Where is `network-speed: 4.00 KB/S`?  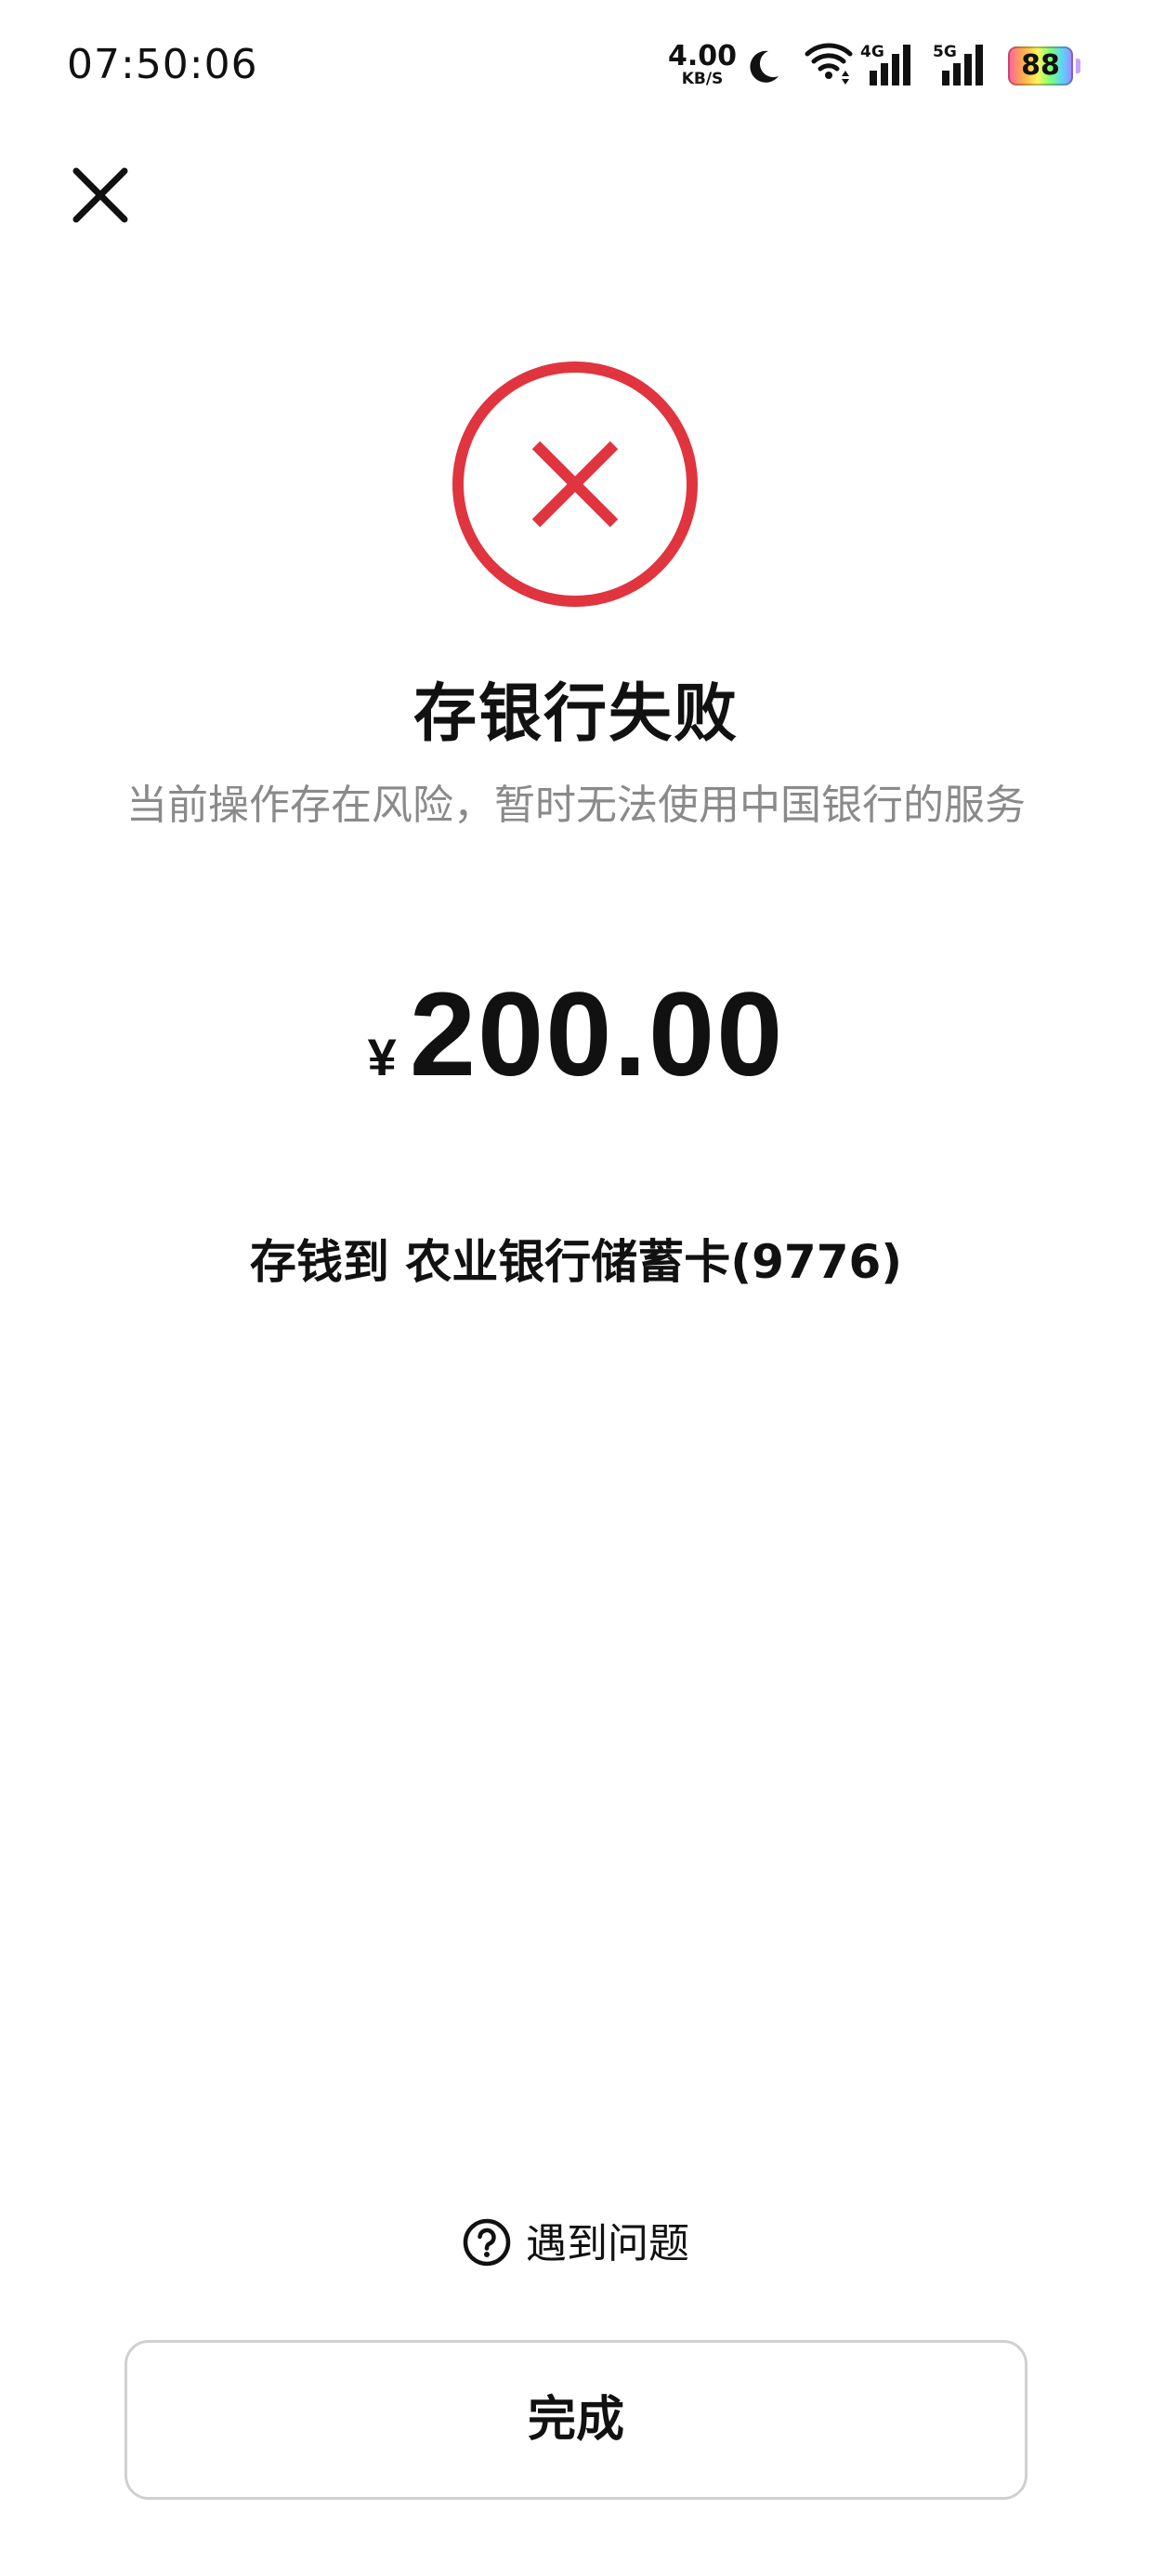
network-speed: 4.00 KB/S is located at coordinates (702, 65).